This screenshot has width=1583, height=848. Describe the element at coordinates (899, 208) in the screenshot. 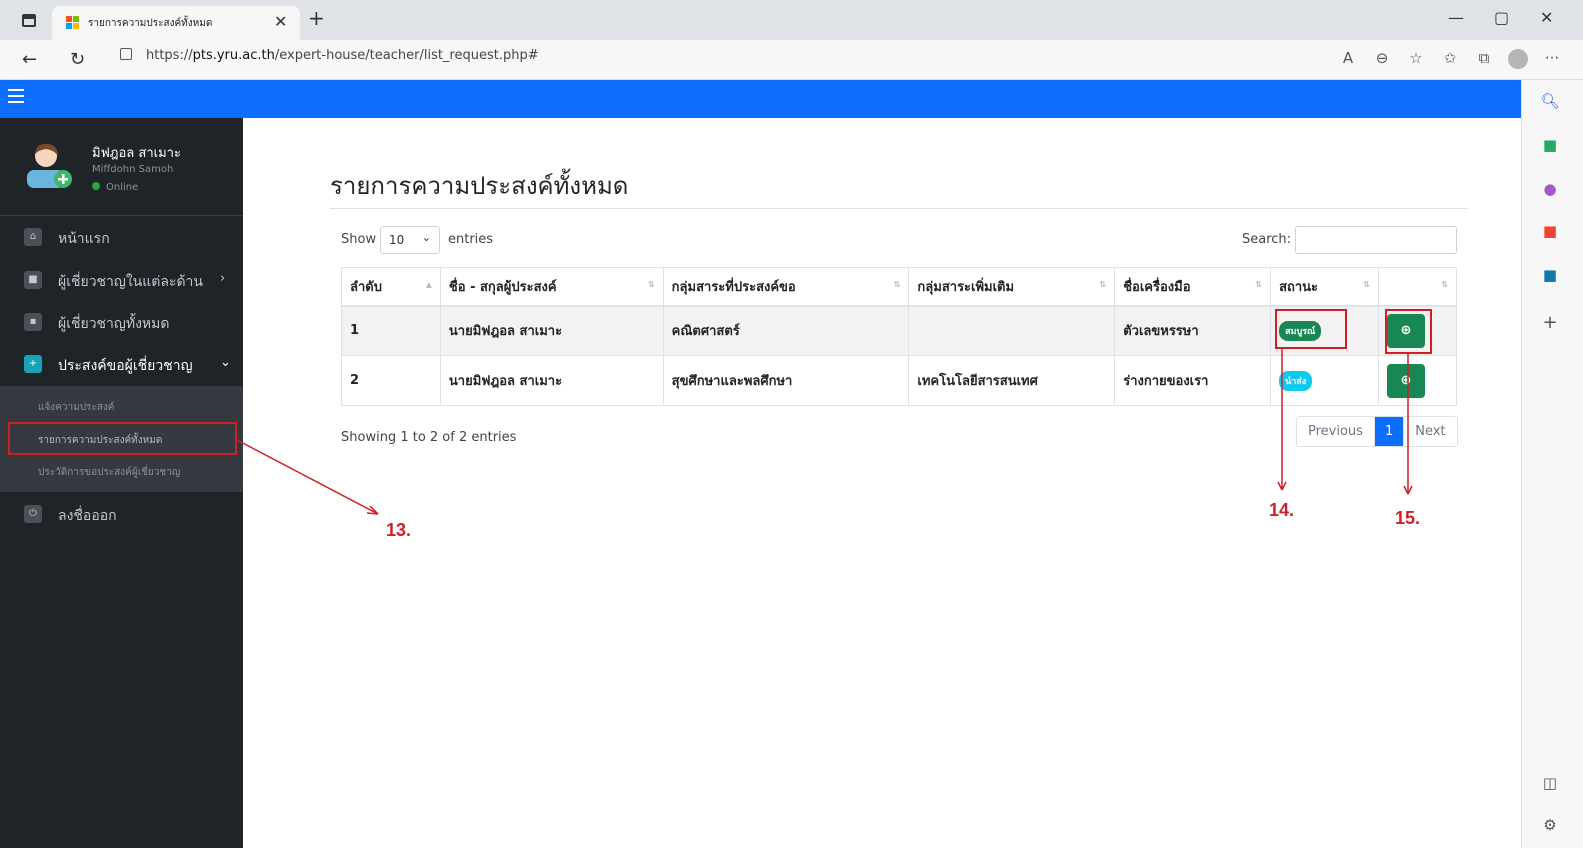

I see `title-divider` at that location.